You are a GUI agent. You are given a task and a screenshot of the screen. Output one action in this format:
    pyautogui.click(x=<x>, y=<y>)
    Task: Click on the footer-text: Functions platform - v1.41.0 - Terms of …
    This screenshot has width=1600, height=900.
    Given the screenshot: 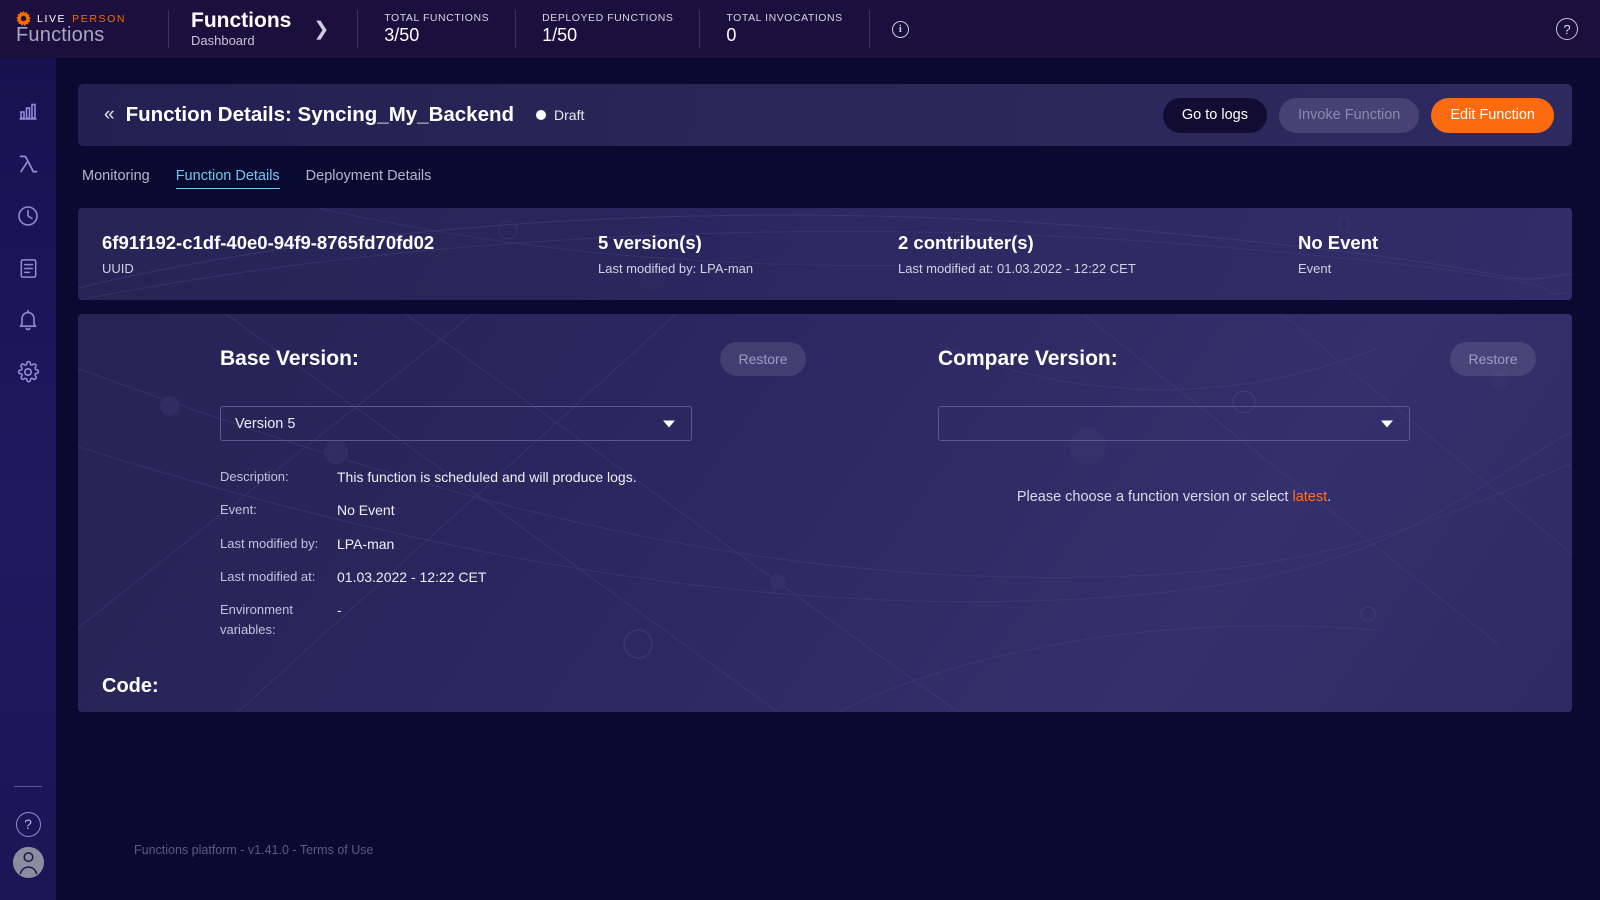 What is the action you would take?
    pyautogui.click(x=253, y=850)
    